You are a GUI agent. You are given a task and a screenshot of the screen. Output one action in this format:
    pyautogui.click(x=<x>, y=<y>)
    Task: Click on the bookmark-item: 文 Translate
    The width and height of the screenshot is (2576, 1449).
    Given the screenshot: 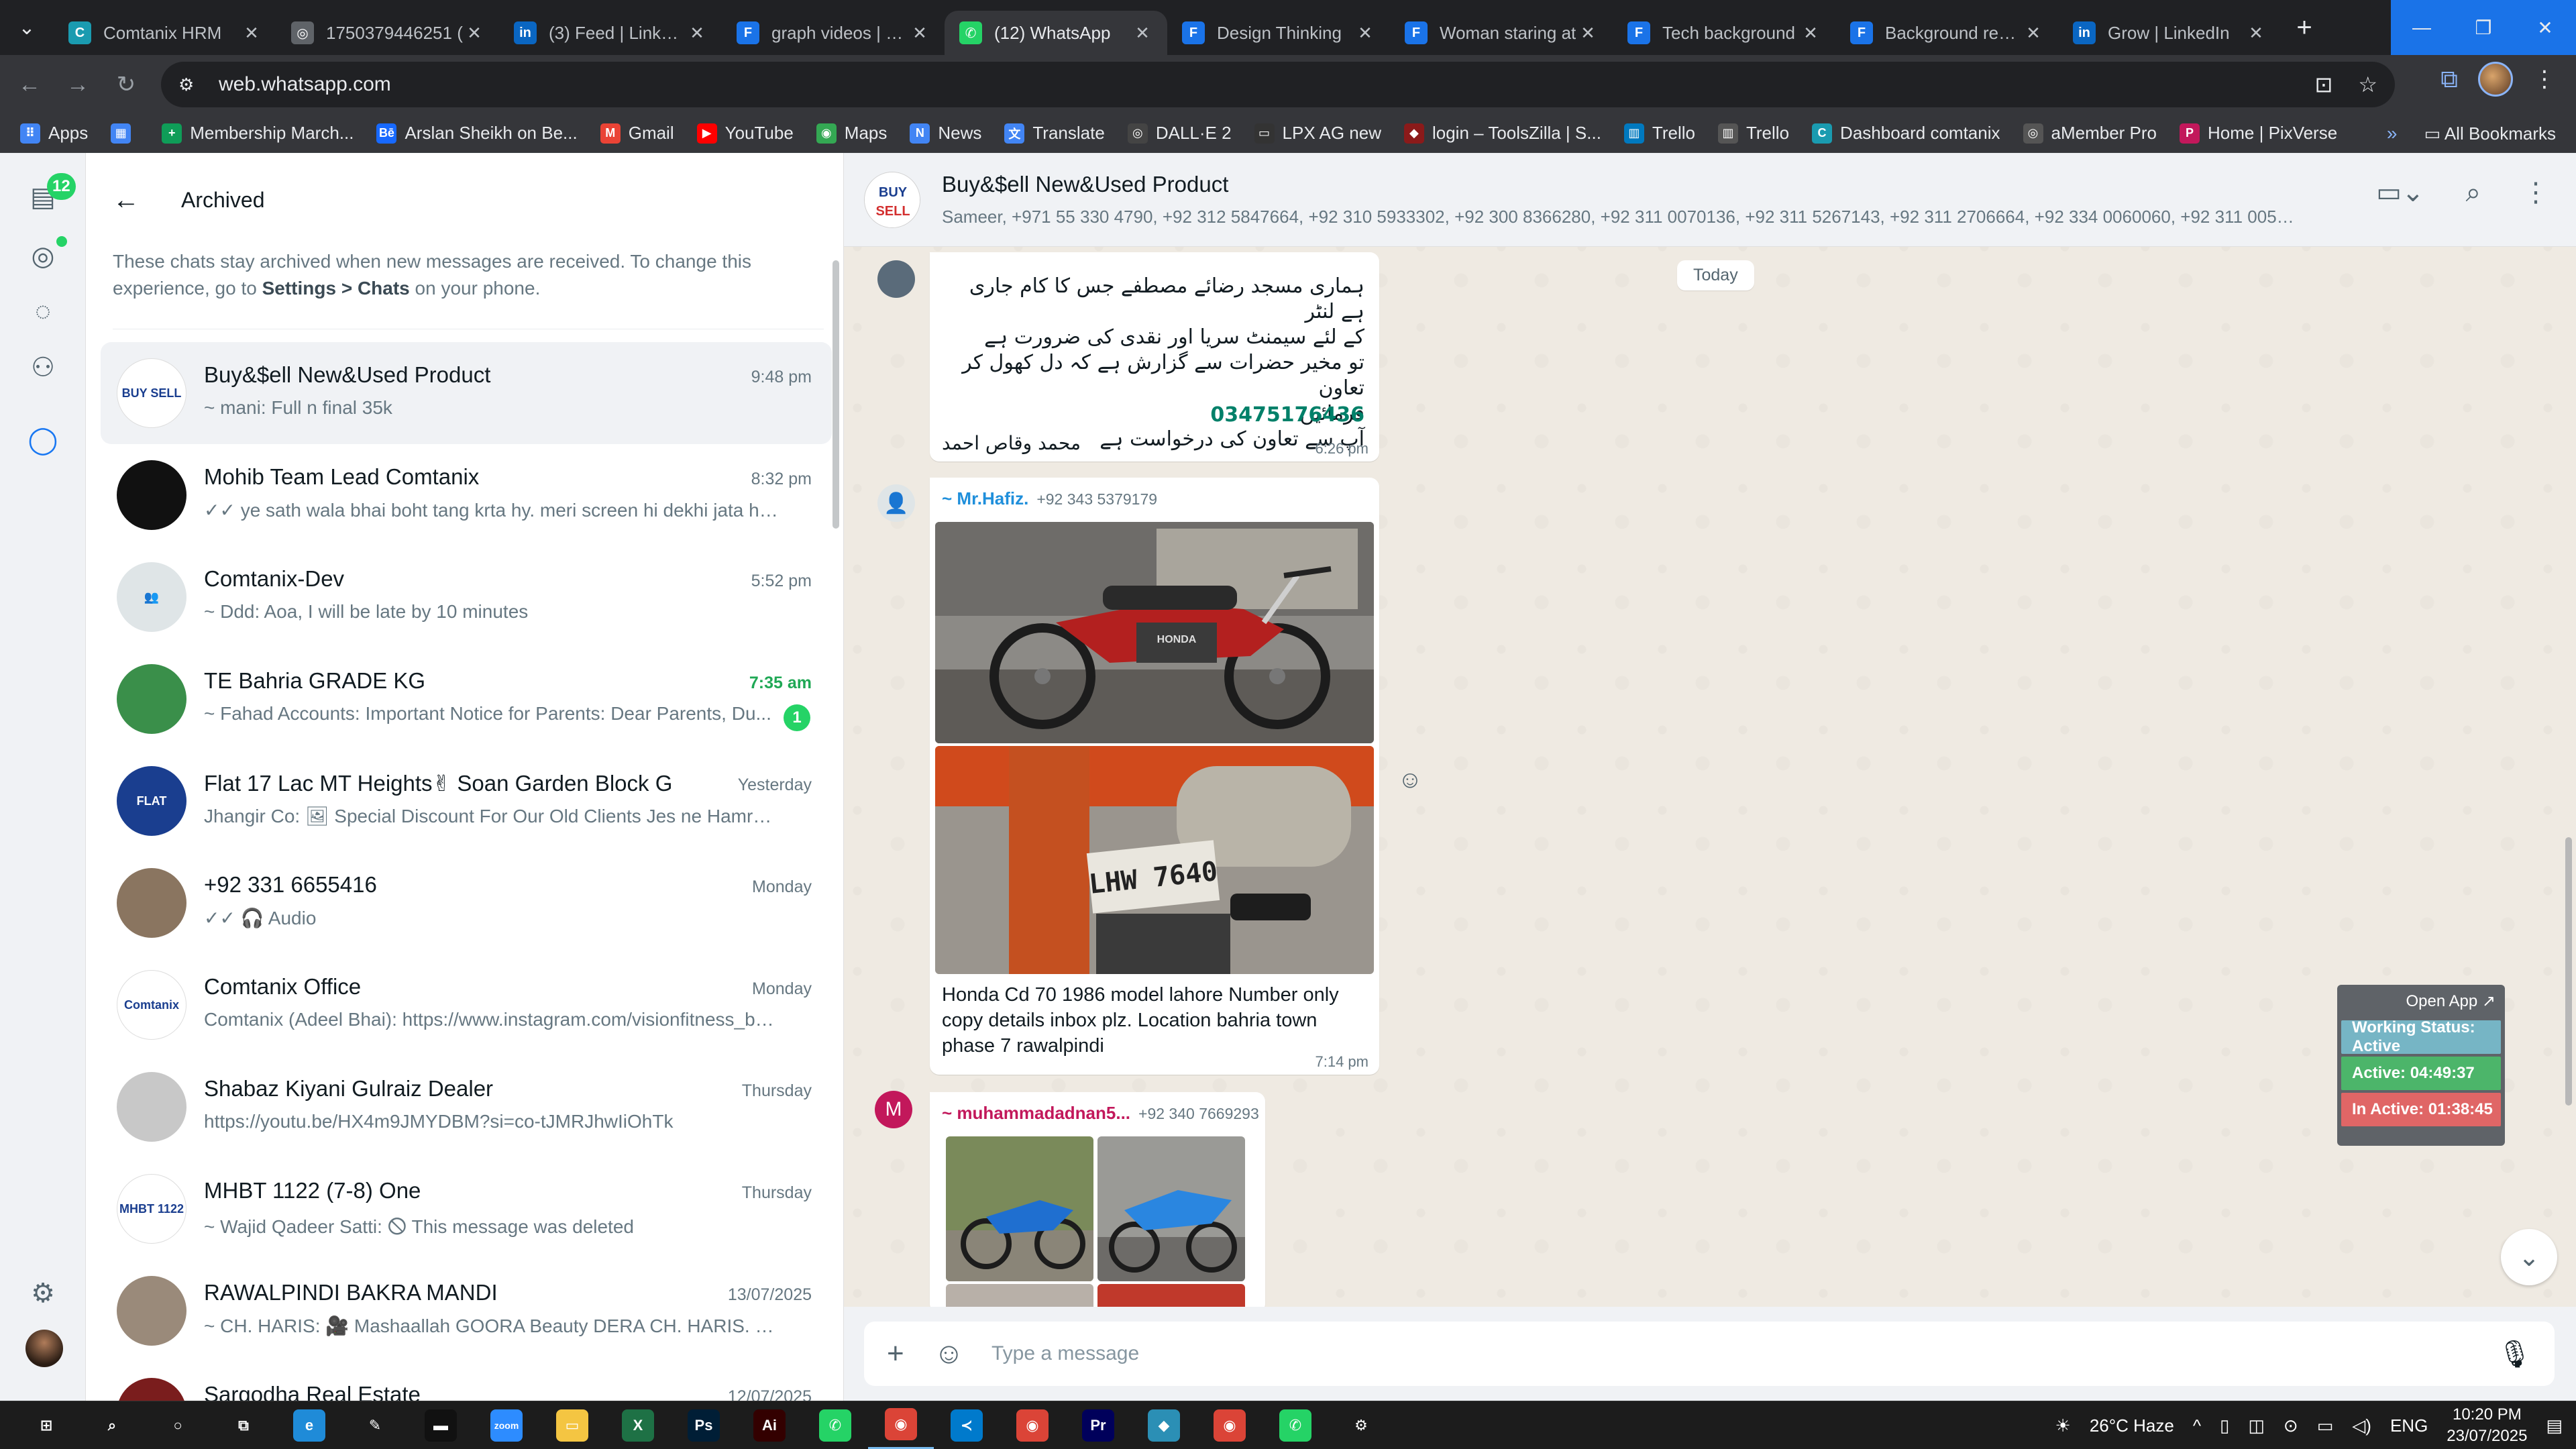 What is the action you would take?
    pyautogui.click(x=1054, y=133)
    